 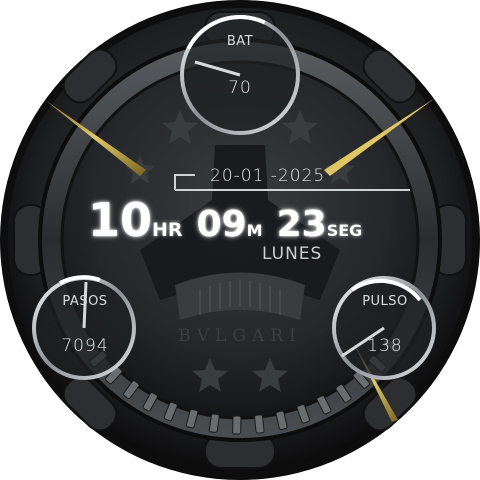 What do you see at coordinates (240, 336) in the screenshot?
I see `brand-logo: BVLGARI` at bounding box center [240, 336].